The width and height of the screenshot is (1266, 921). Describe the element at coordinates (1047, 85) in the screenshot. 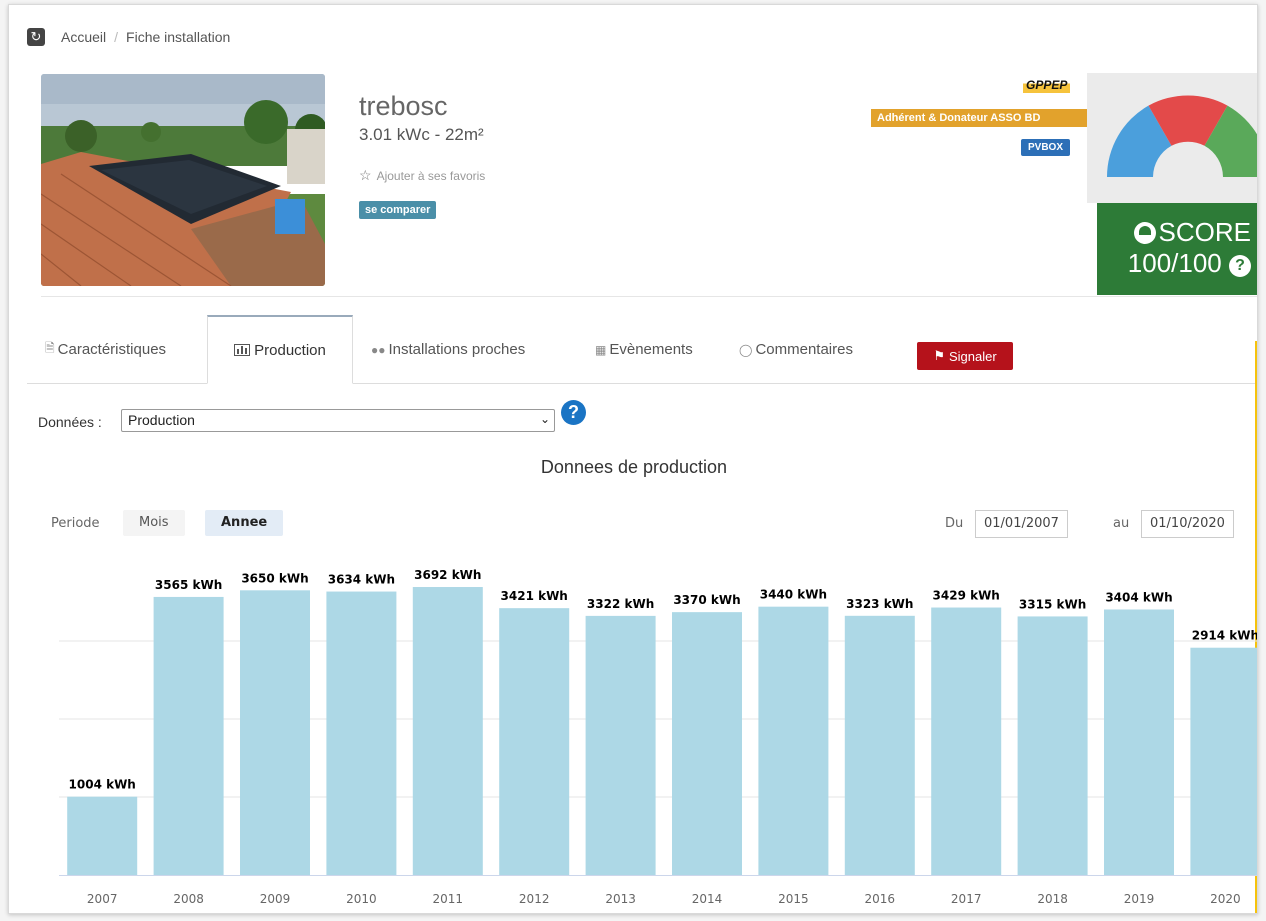

I see `gppep-logo: GPPEP` at that location.